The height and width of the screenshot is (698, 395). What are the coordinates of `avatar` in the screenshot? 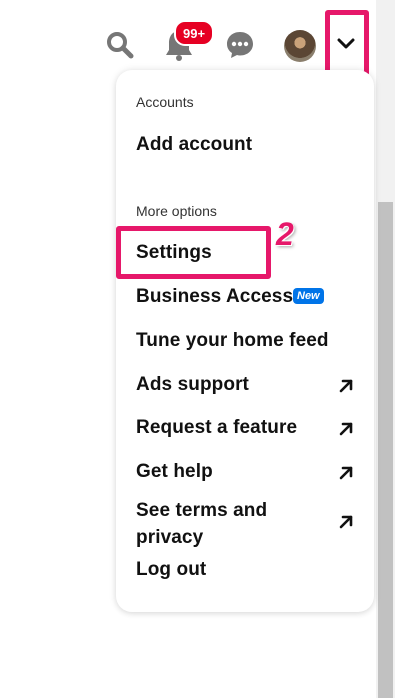 It's located at (300, 46).